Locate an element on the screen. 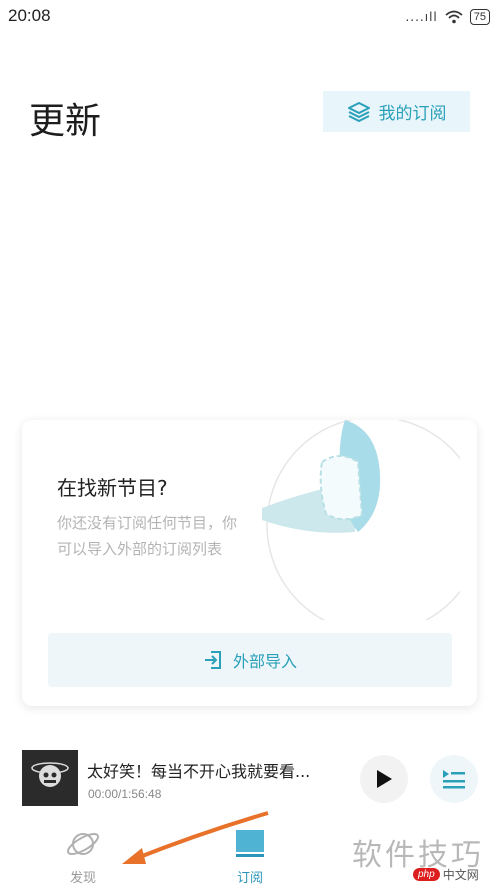  playlist-icon is located at coordinates (454, 779).